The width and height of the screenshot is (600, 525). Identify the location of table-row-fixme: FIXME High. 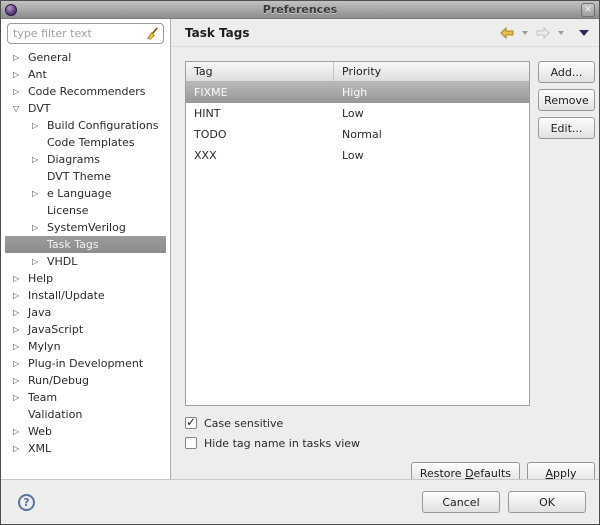
(357, 92).